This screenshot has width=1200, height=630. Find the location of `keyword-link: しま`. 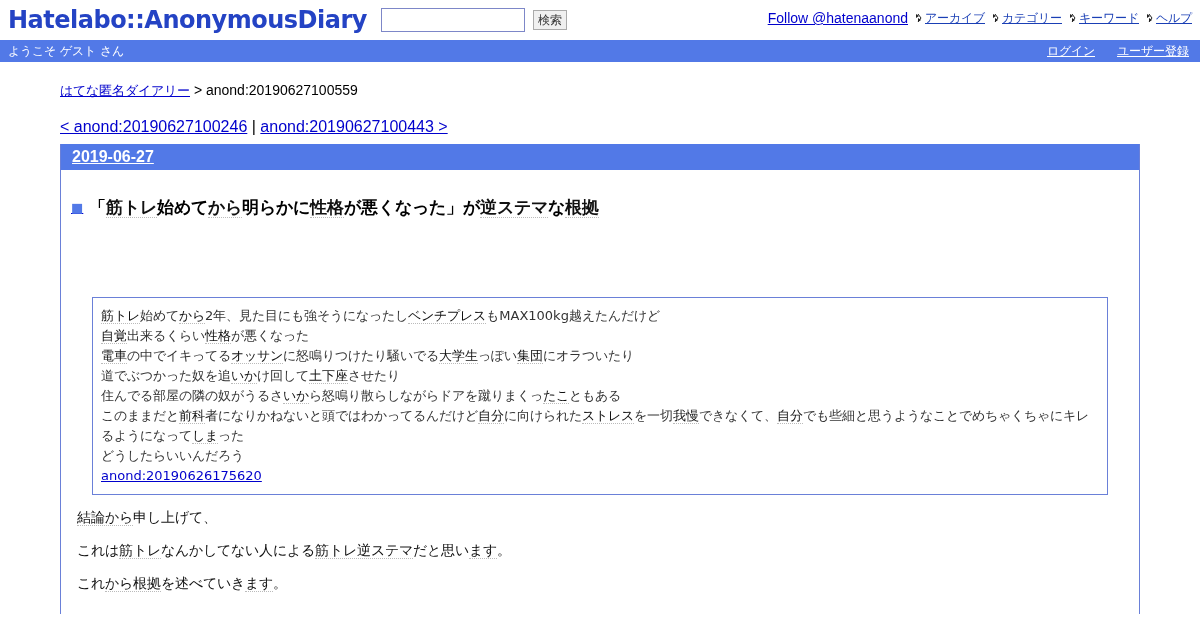

keyword-link: しま is located at coordinates (205, 436).